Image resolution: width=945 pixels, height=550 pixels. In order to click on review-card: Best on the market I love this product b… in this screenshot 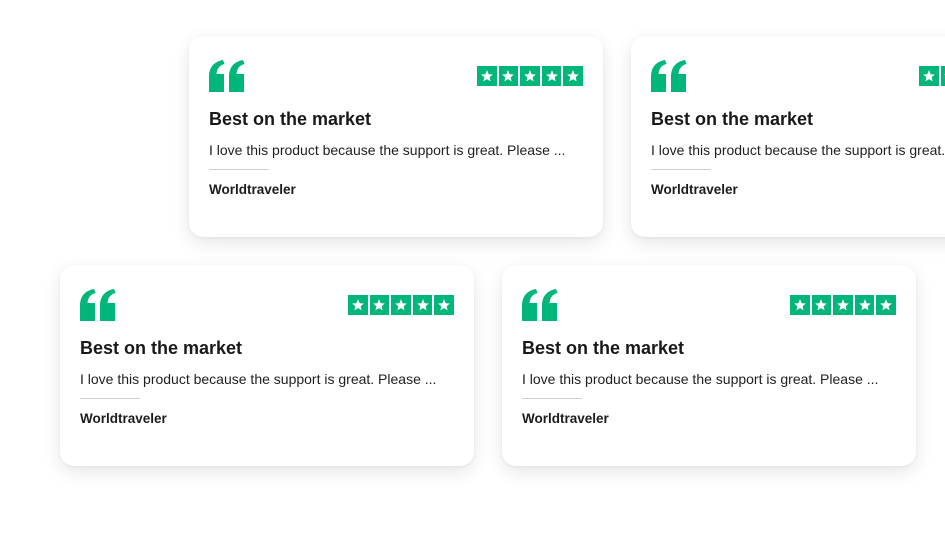, I will do `click(788, 136)`.